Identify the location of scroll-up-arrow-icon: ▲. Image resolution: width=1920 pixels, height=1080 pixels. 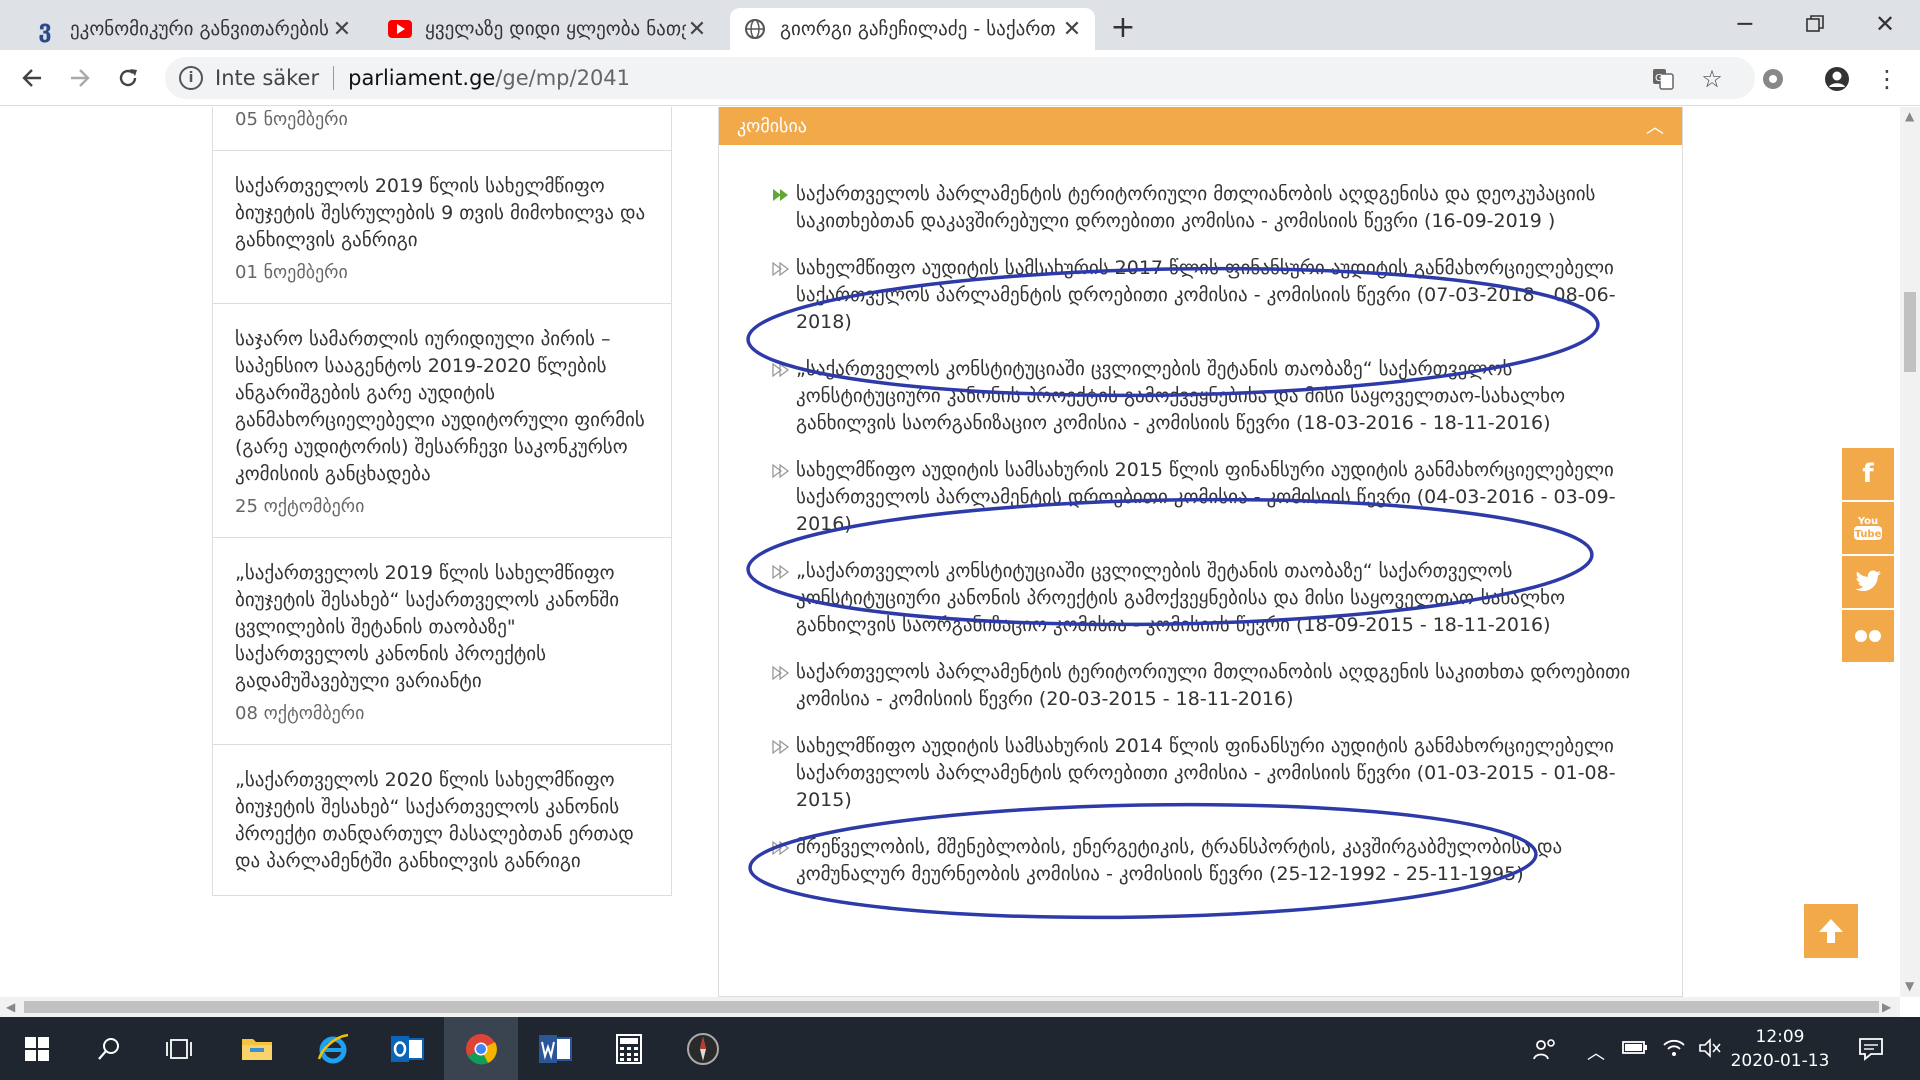
(1909, 116).